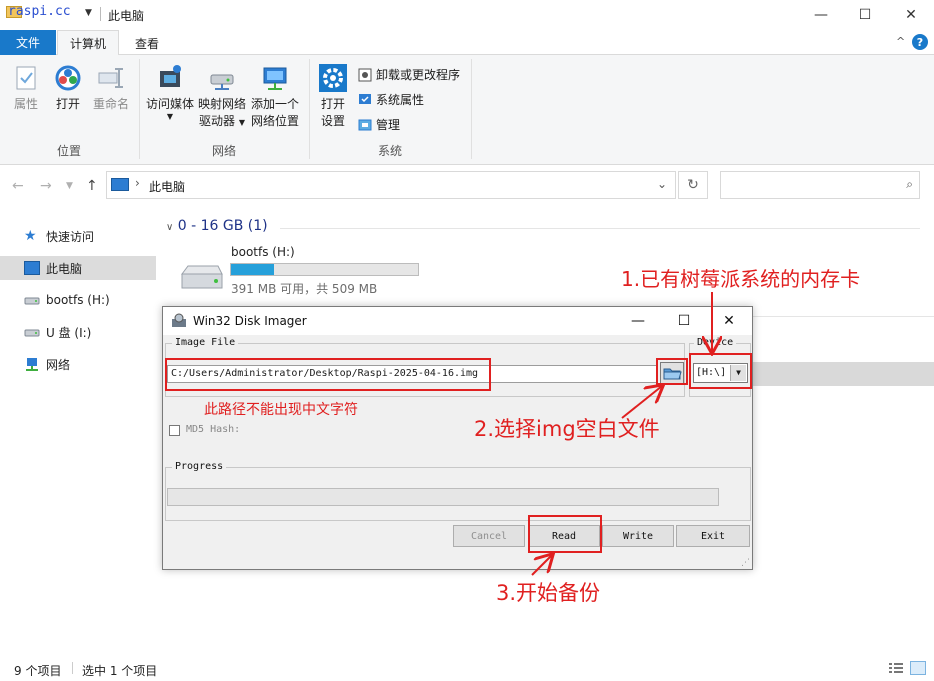 This screenshot has width=934, height=681. I want to click on dialog-maximize-button: ☐, so click(684, 321).